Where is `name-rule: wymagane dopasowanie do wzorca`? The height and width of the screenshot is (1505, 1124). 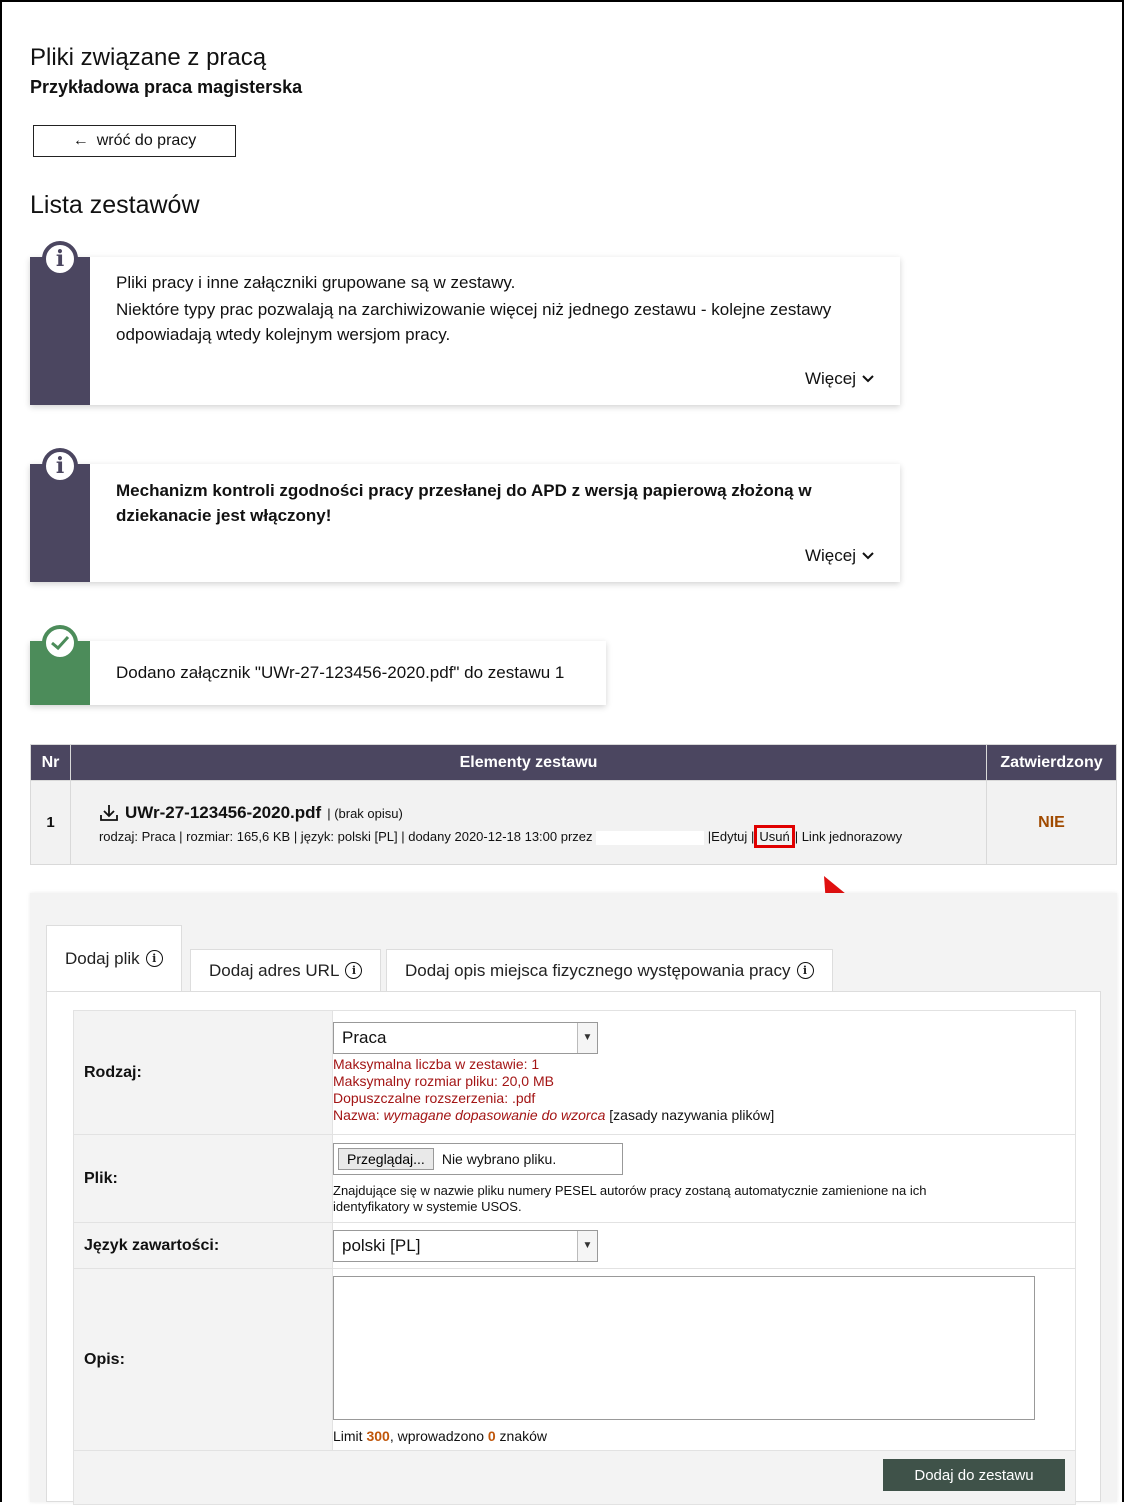
name-rule: wymagane dopasowanie do wzorca is located at coordinates (494, 1114).